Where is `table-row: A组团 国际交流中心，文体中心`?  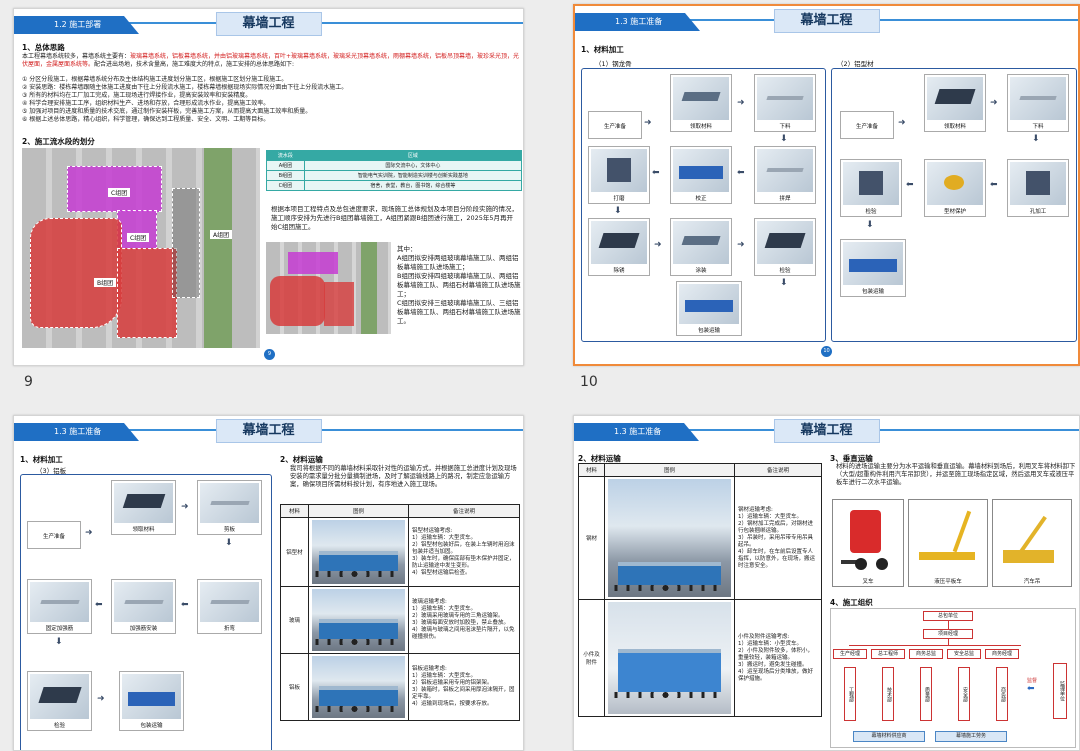
table-row: A组团 国际交流中心，文体中心 is located at coordinates (394, 165).